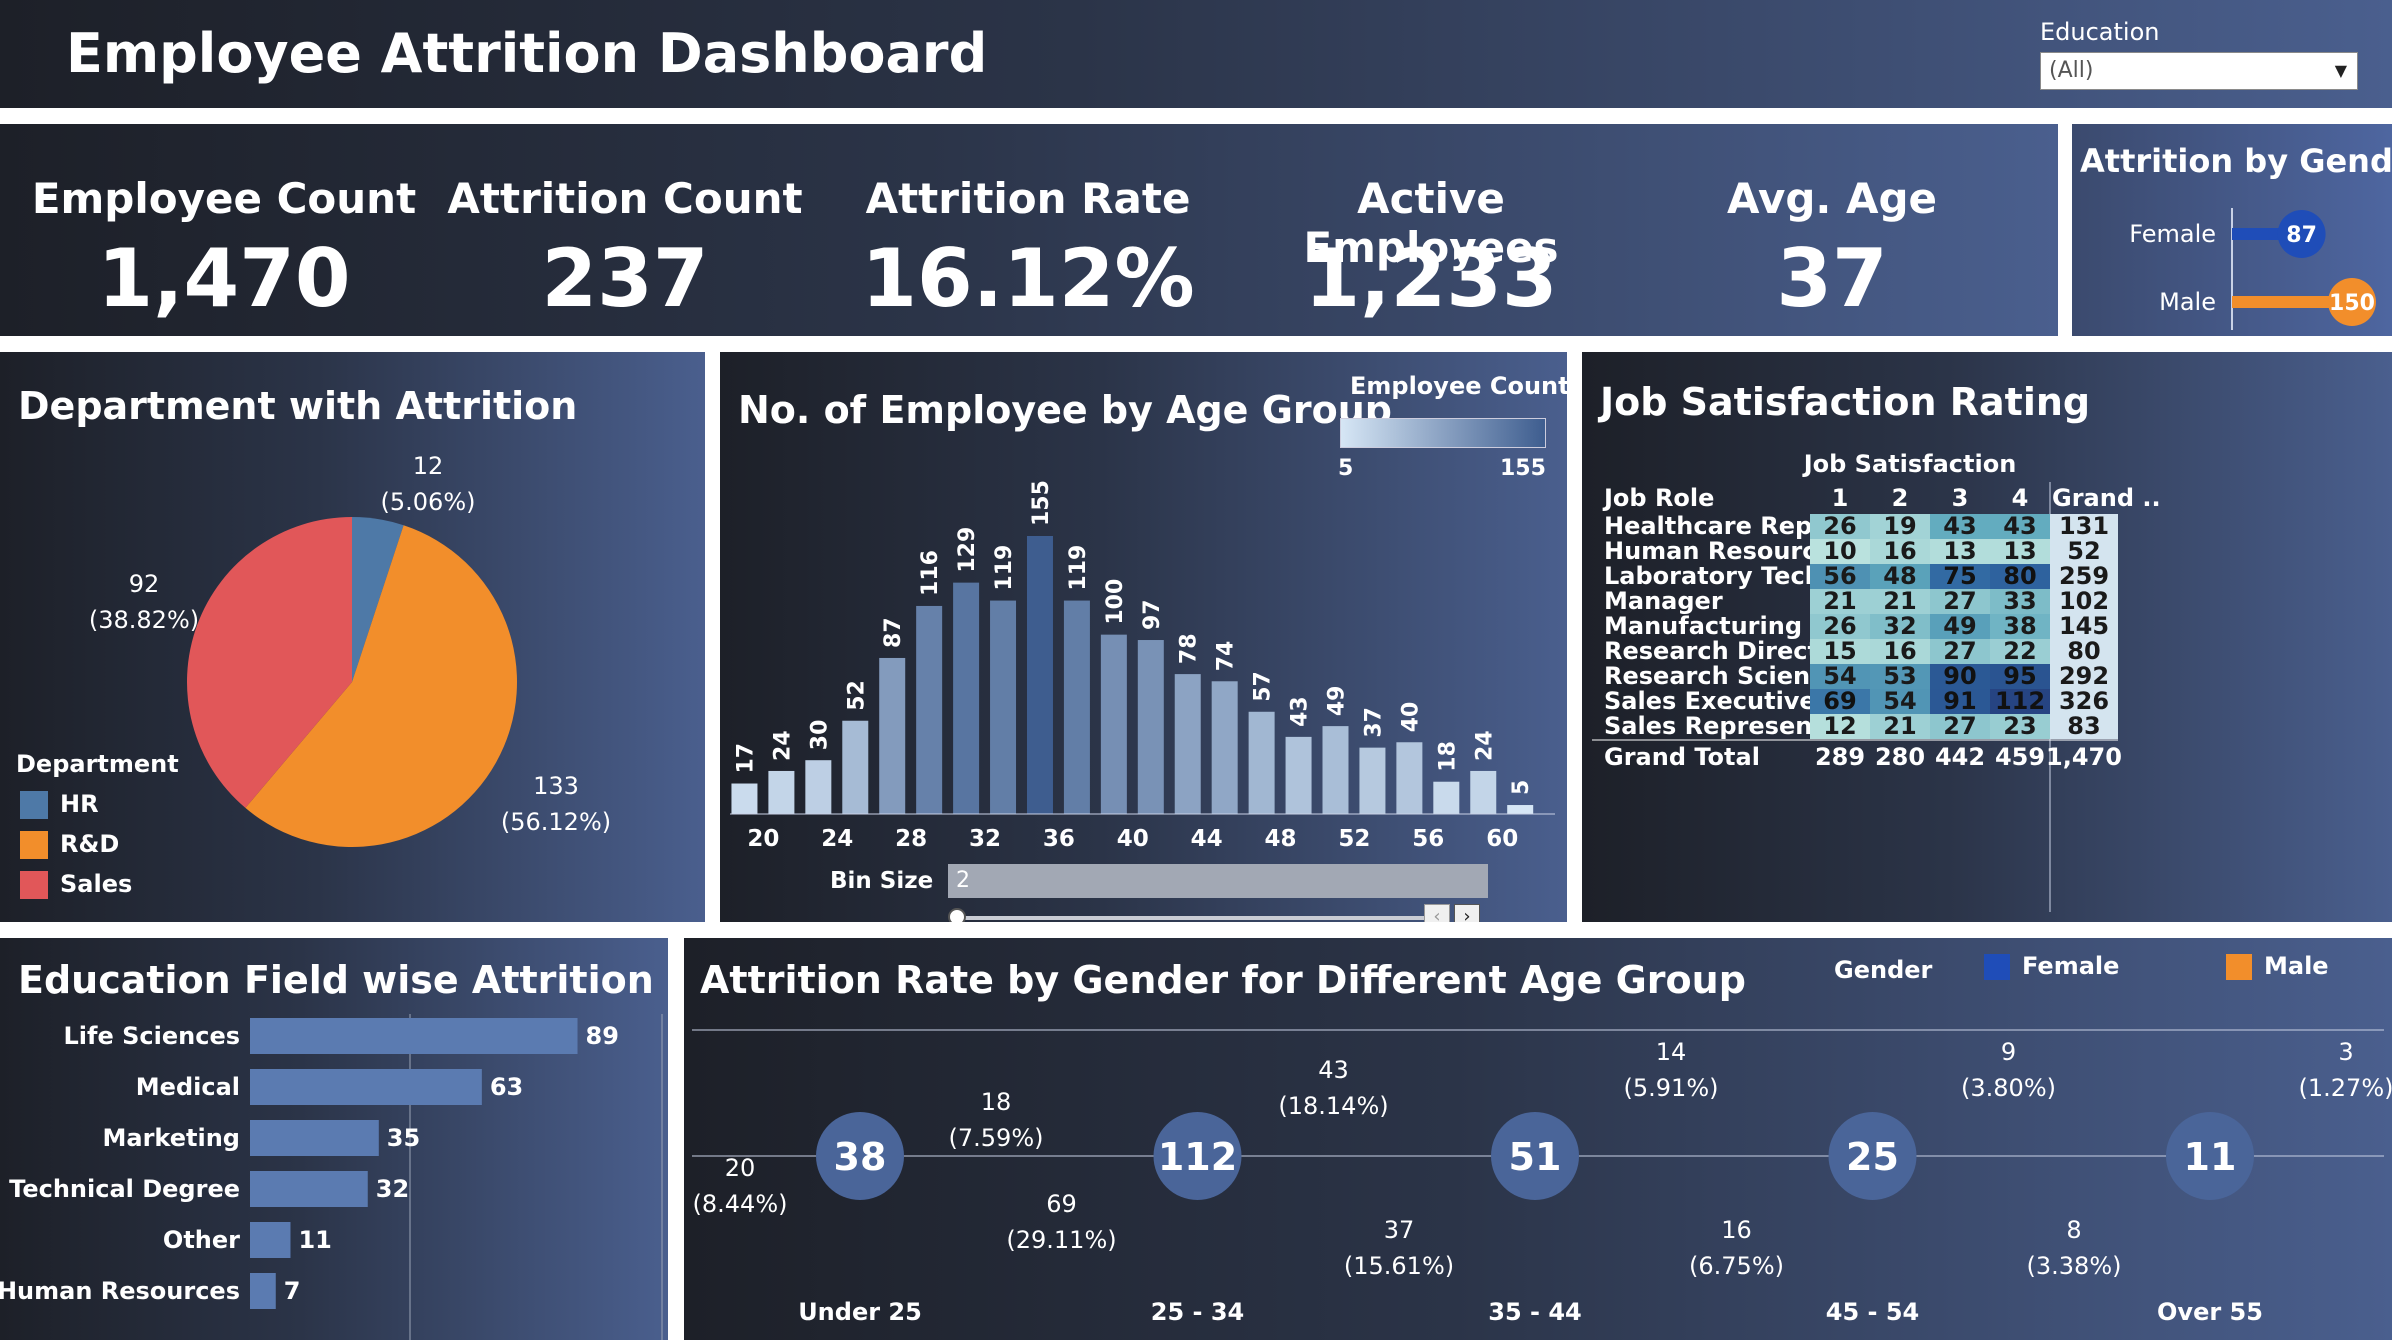  Describe the element at coordinates (1839, 626) in the screenshot. I see `table-cell-value: 26` at that location.